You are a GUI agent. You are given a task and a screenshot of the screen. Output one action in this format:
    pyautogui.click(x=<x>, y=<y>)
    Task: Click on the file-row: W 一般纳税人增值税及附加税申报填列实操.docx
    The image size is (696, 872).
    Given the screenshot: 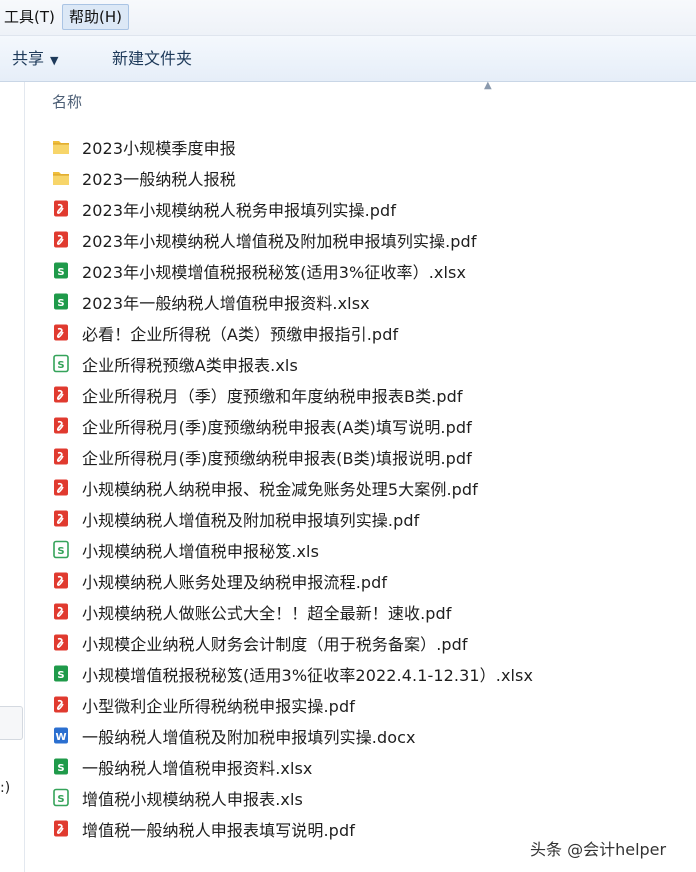 What is the action you would take?
    pyautogui.click(x=372, y=735)
    